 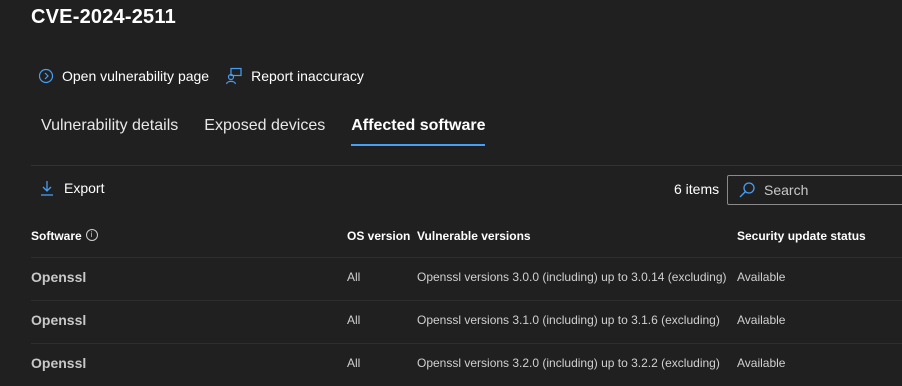 I want to click on download-icon, so click(x=47, y=188).